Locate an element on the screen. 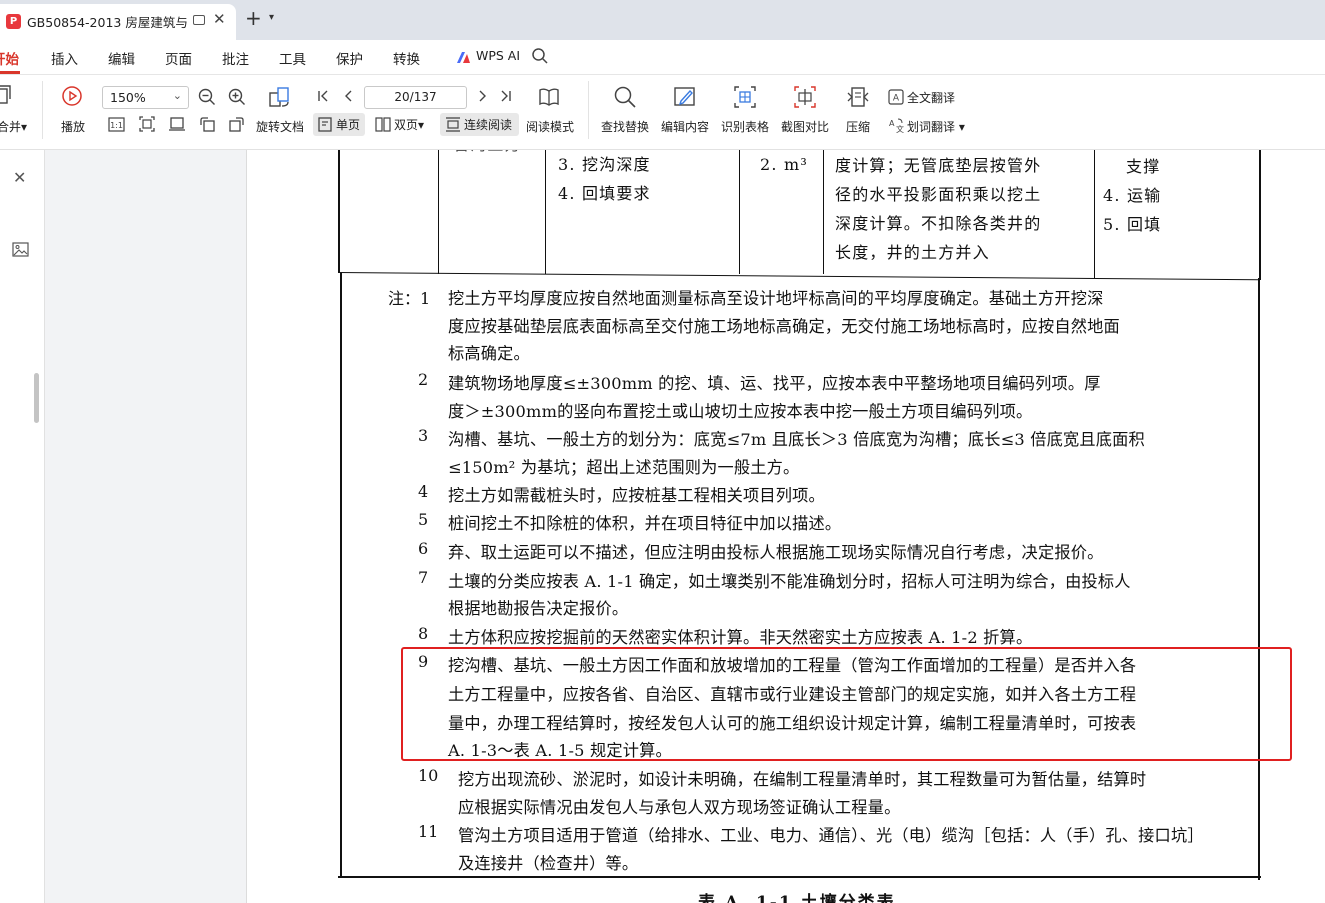 The image size is (1325, 903). single-page-button: 单页 is located at coordinates (339, 124).